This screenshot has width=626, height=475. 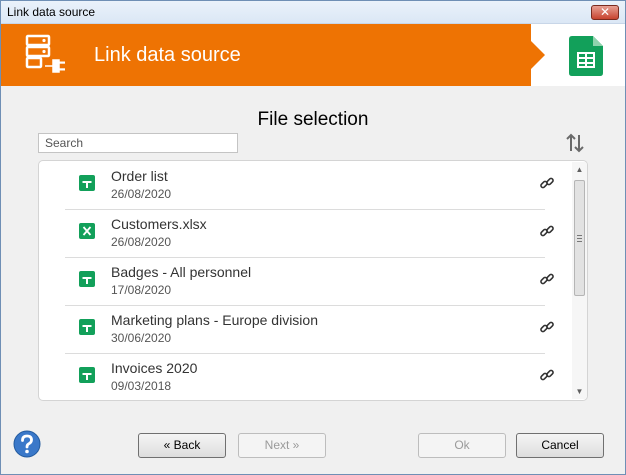 I want to click on sort-icon, so click(x=575, y=143).